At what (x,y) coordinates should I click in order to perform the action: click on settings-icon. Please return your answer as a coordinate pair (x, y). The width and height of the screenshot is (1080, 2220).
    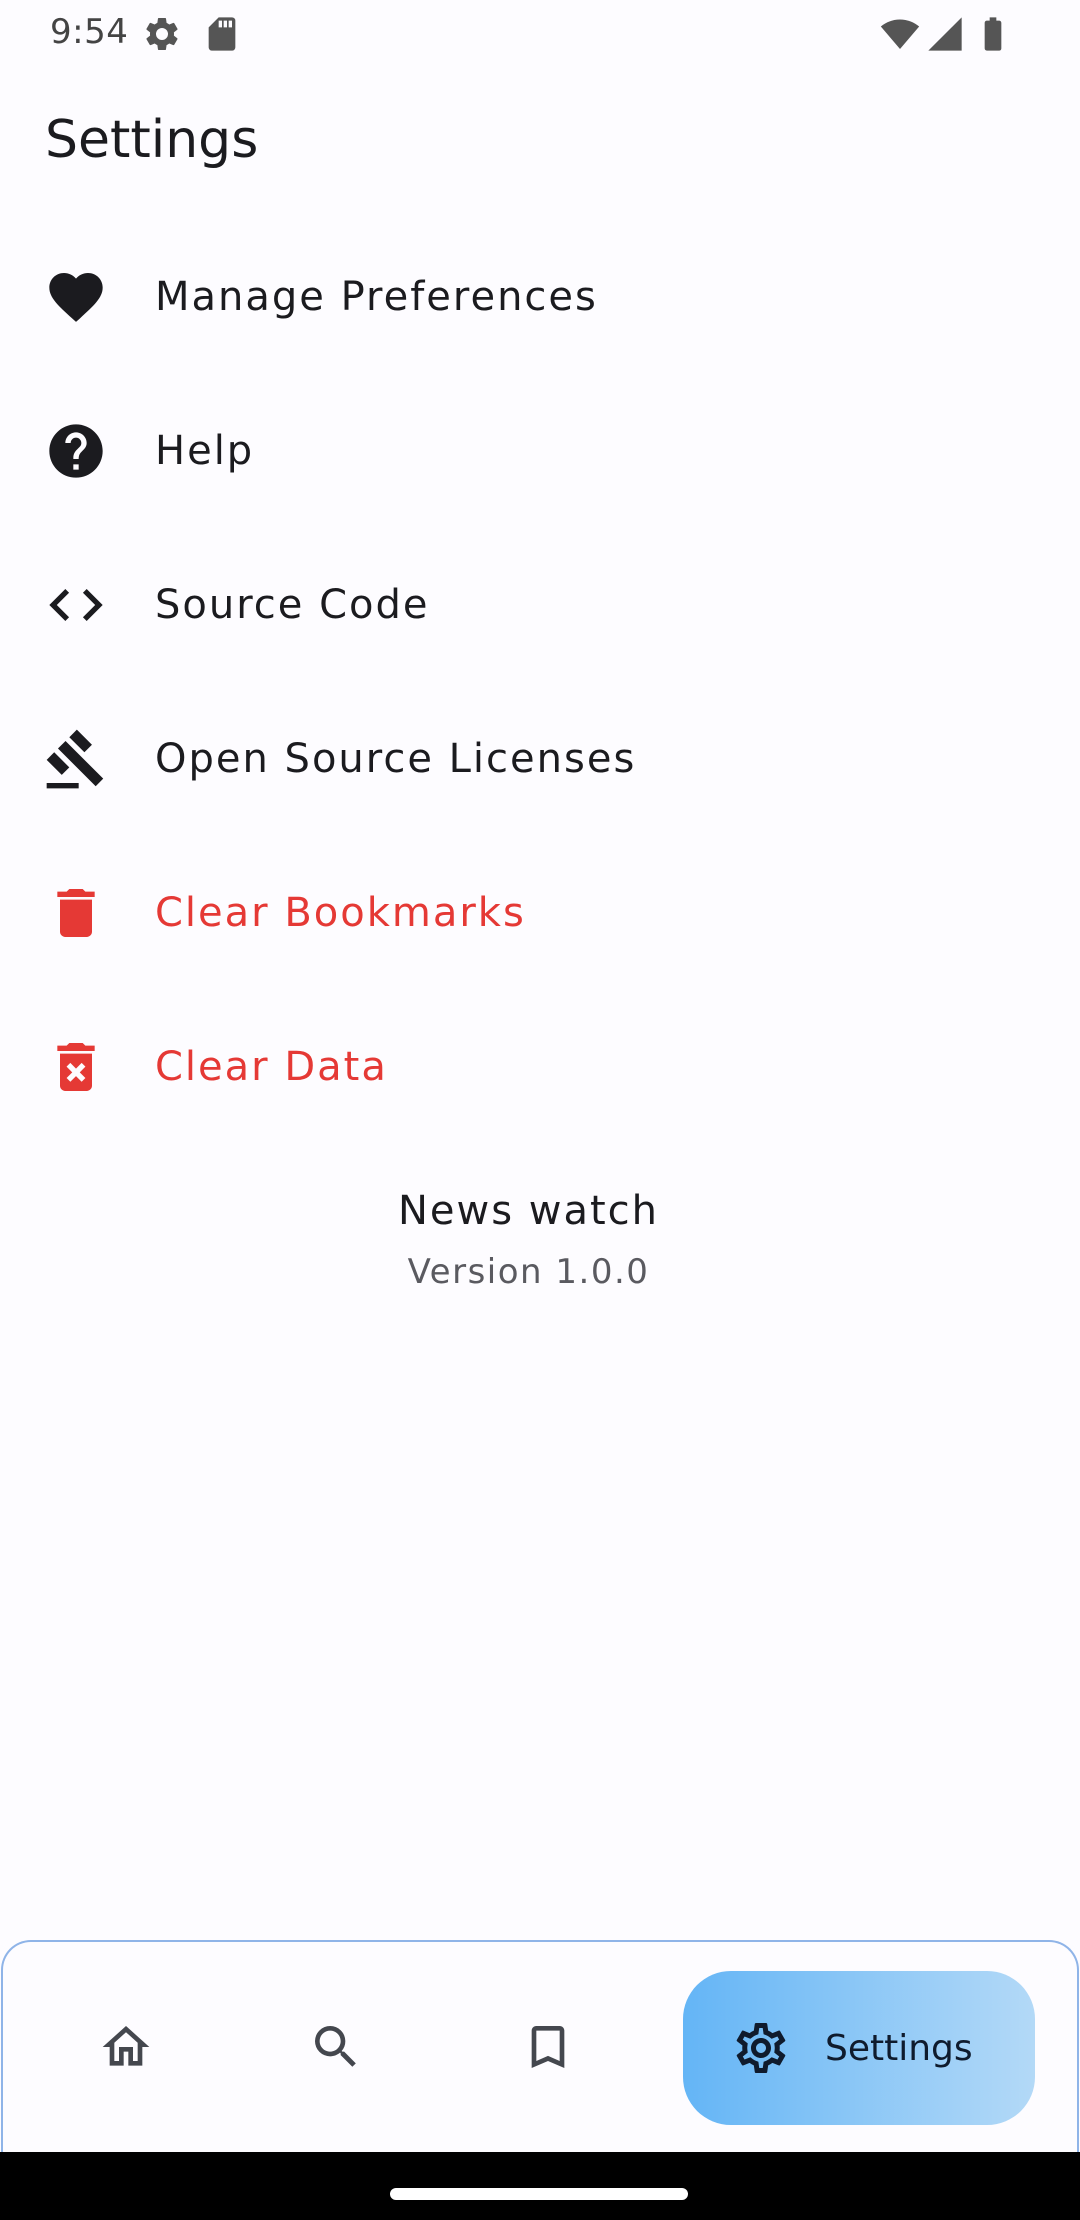
    Looking at the image, I should click on (761, 2048).